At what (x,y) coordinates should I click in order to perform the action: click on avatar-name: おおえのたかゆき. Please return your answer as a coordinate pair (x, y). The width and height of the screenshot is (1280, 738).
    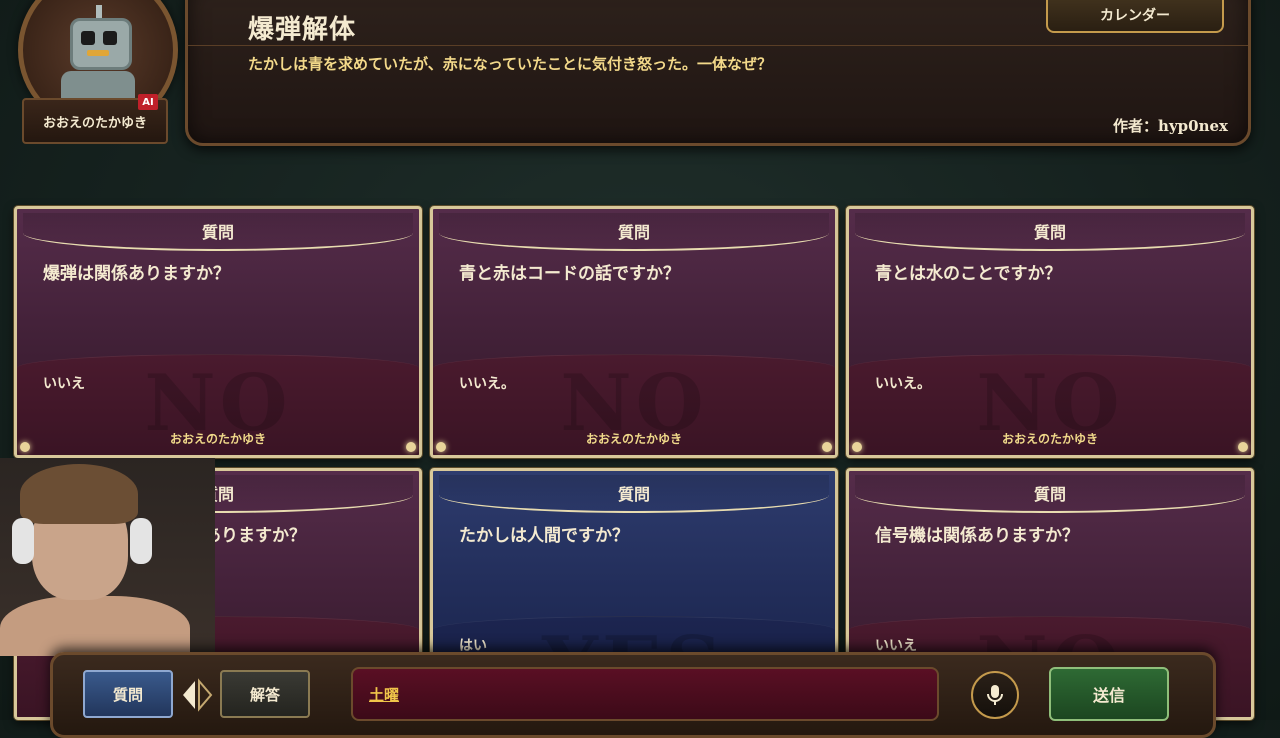
    Looking at the image, I should click on (94, 123).